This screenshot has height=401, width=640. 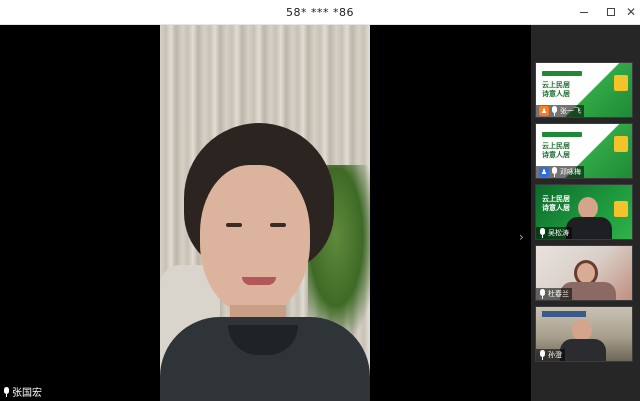 I want to click on participant-tile: 云上民居 诗意人居 吴松涛, so click(x=584, y=212).